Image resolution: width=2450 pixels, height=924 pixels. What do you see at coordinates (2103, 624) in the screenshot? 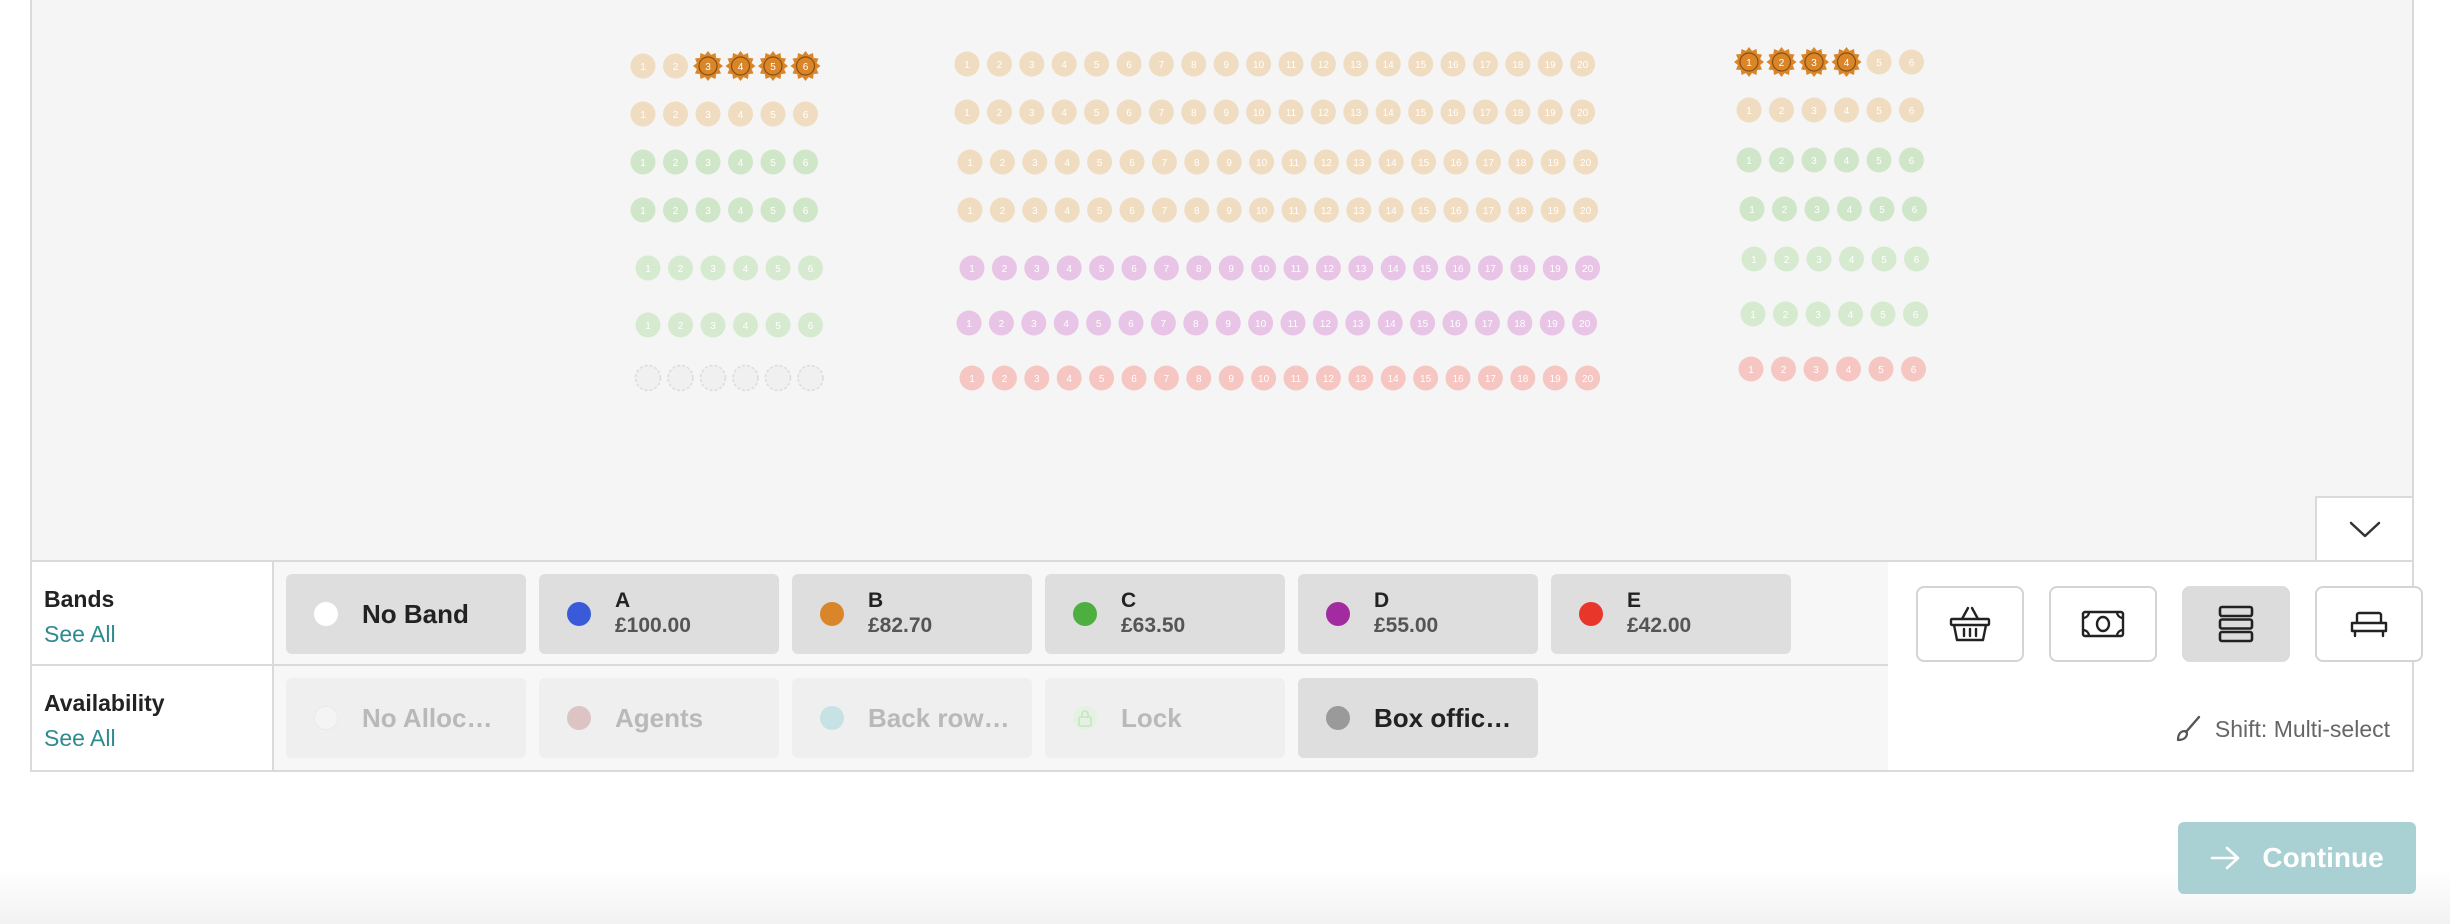
I see `cash-tool-button` at bounding box center [2103, 624].